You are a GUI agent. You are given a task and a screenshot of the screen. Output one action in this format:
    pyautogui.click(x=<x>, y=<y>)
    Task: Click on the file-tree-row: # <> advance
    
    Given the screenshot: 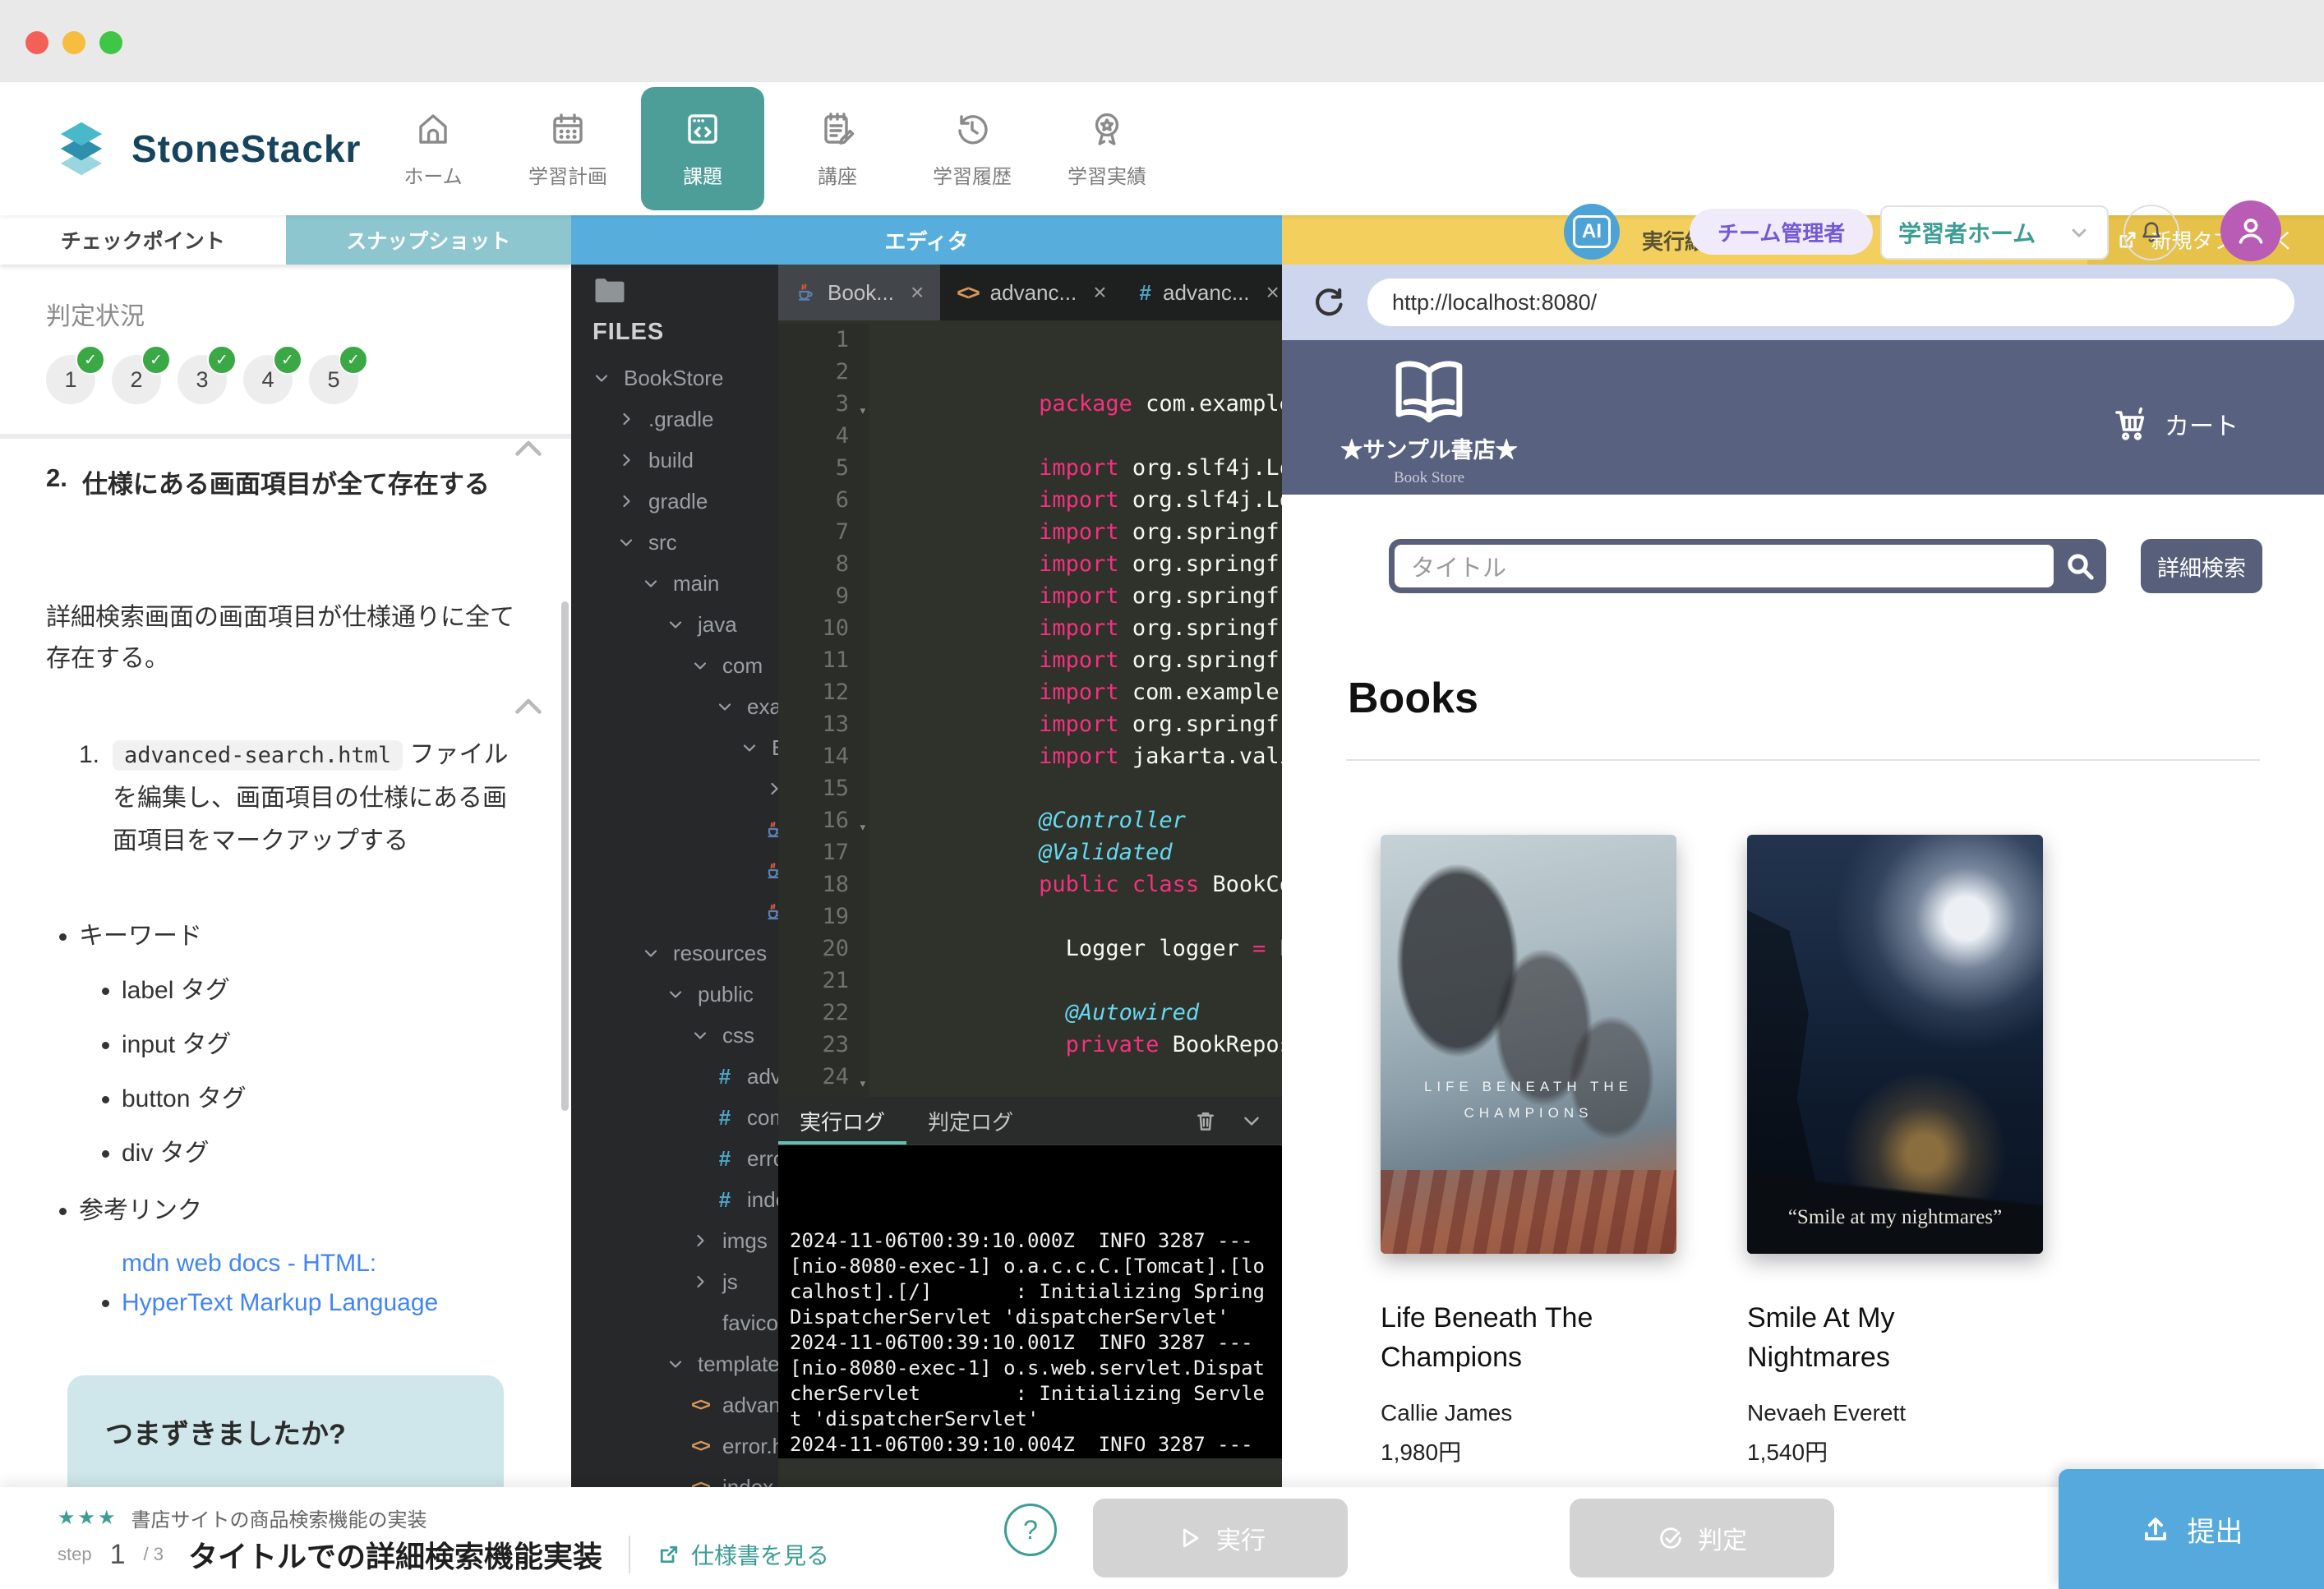 What is the action you would take?
    pyautogui.click(x=674, y=1404)
    